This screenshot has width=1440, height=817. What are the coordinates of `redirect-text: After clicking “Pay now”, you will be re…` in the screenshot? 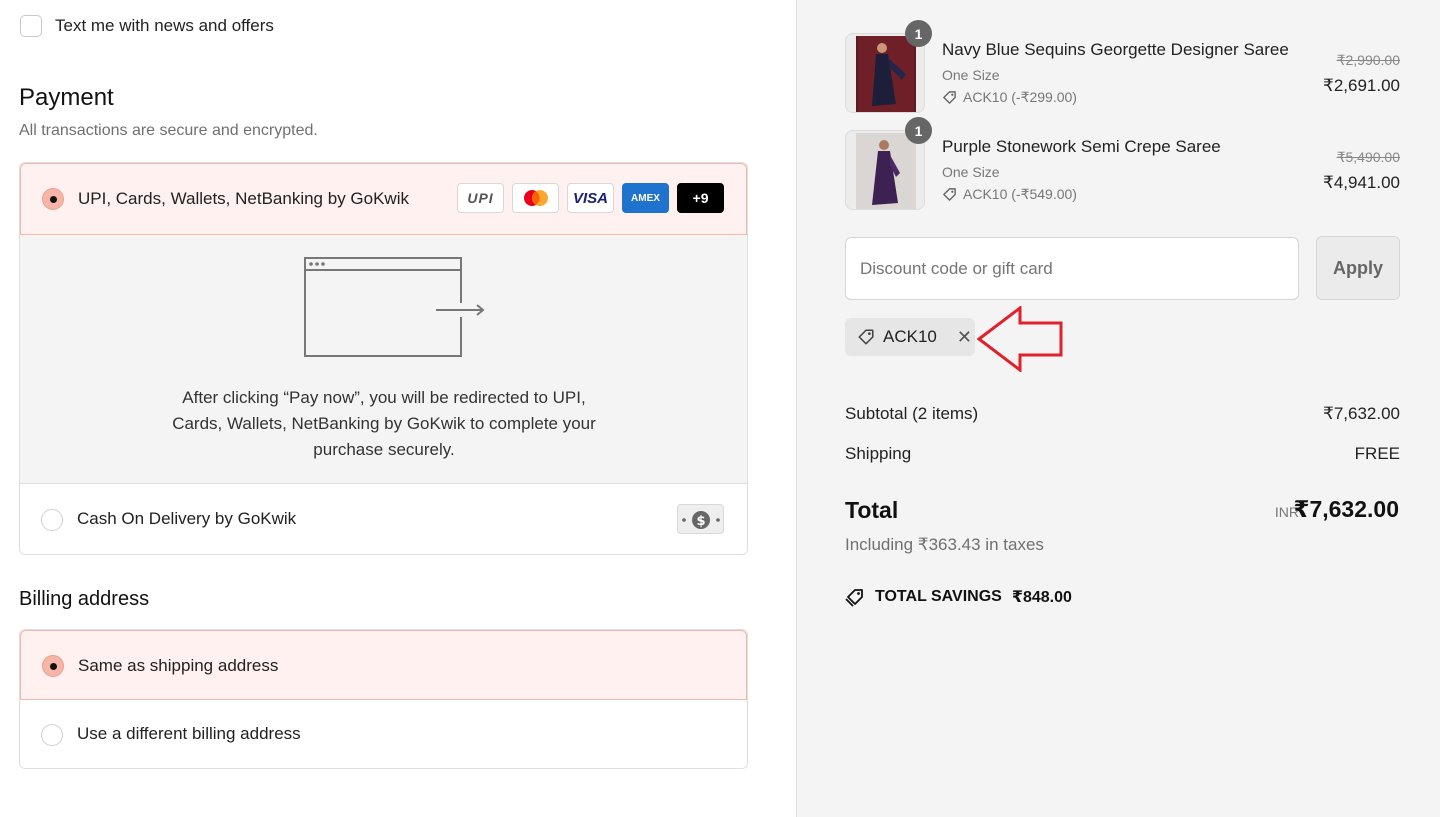 It's located at (384, 423).